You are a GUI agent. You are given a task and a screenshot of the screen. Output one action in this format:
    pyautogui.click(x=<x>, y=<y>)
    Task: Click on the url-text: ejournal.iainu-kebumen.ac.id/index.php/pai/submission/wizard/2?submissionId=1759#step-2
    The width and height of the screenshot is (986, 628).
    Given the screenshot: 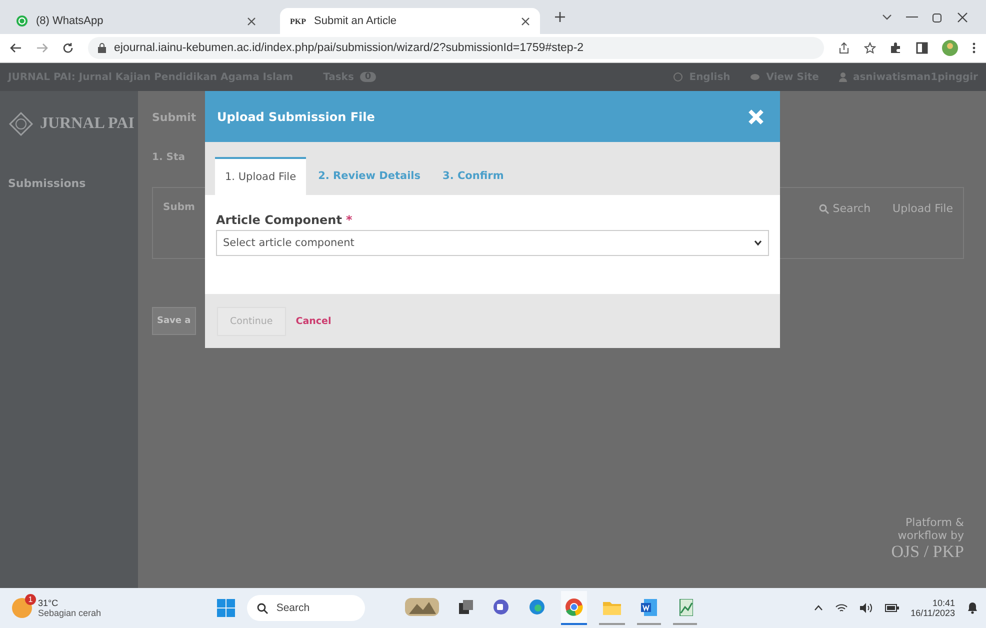 What is the action you would take?
    pyautogui.click(x=349, y=48)
    